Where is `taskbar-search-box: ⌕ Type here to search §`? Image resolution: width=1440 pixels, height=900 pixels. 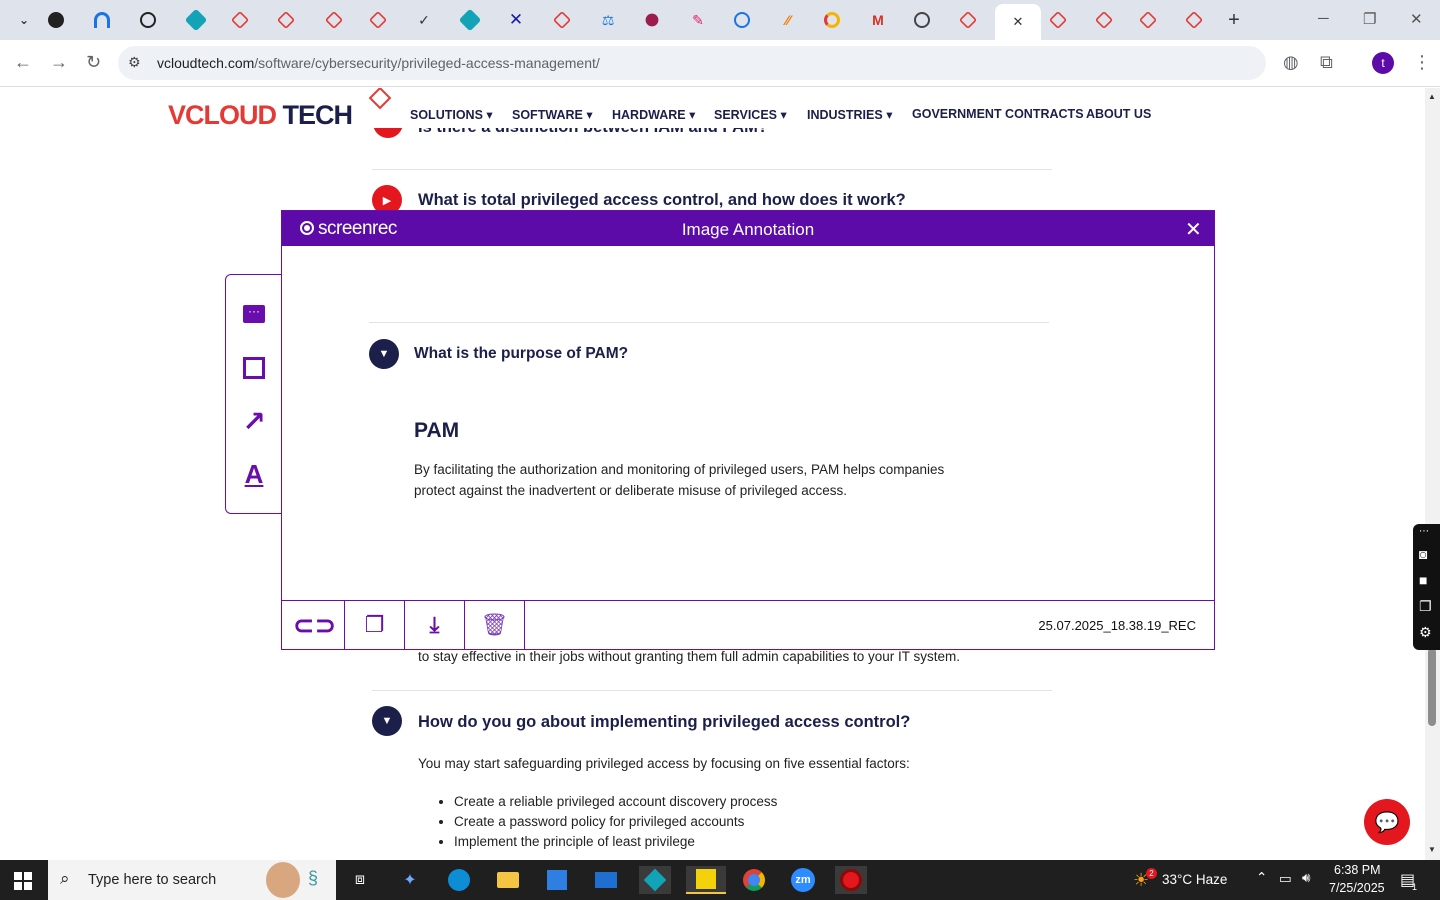 taskbar-search-box: ⌕ Type here to search § is located at coordinates (192, 880).